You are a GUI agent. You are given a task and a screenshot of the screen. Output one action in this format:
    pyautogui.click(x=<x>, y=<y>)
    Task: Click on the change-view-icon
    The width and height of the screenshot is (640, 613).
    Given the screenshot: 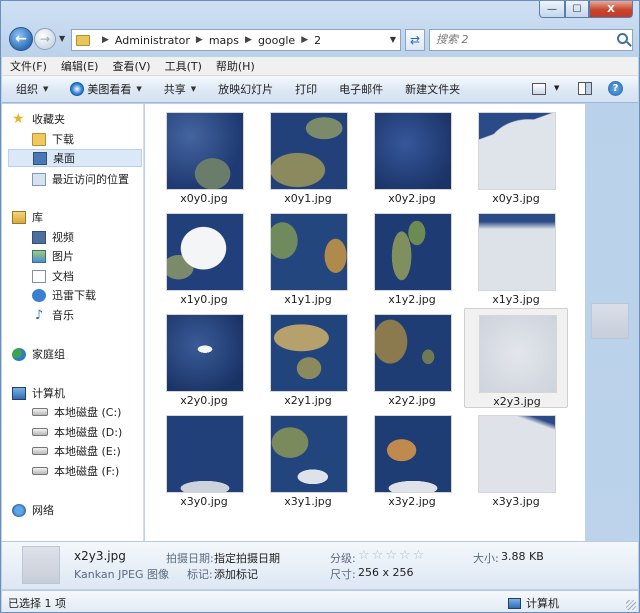 What is the action you would take?
    pyautogui.click(x=539, y=89)
    